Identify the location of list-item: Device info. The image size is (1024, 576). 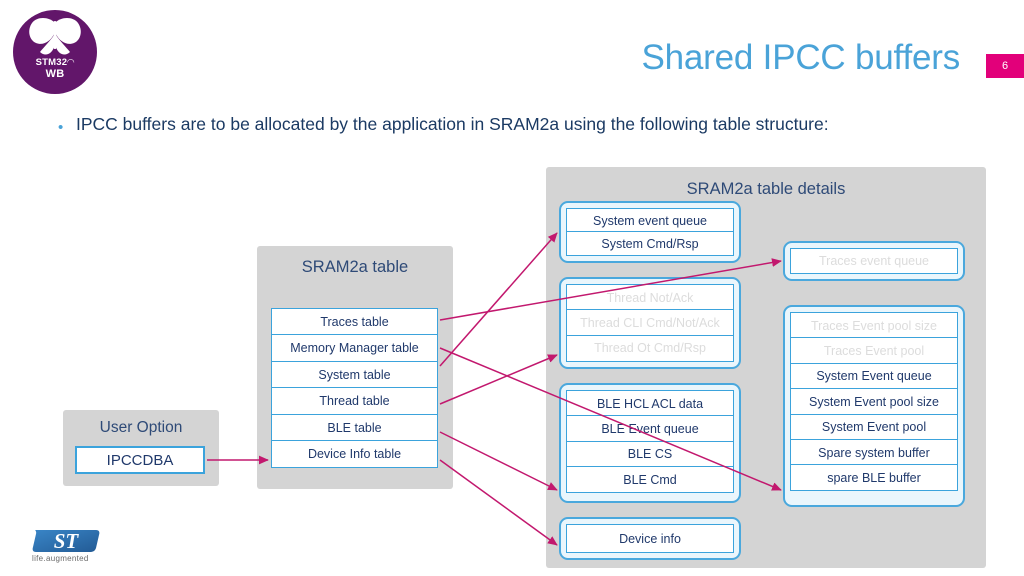
(650, 538).